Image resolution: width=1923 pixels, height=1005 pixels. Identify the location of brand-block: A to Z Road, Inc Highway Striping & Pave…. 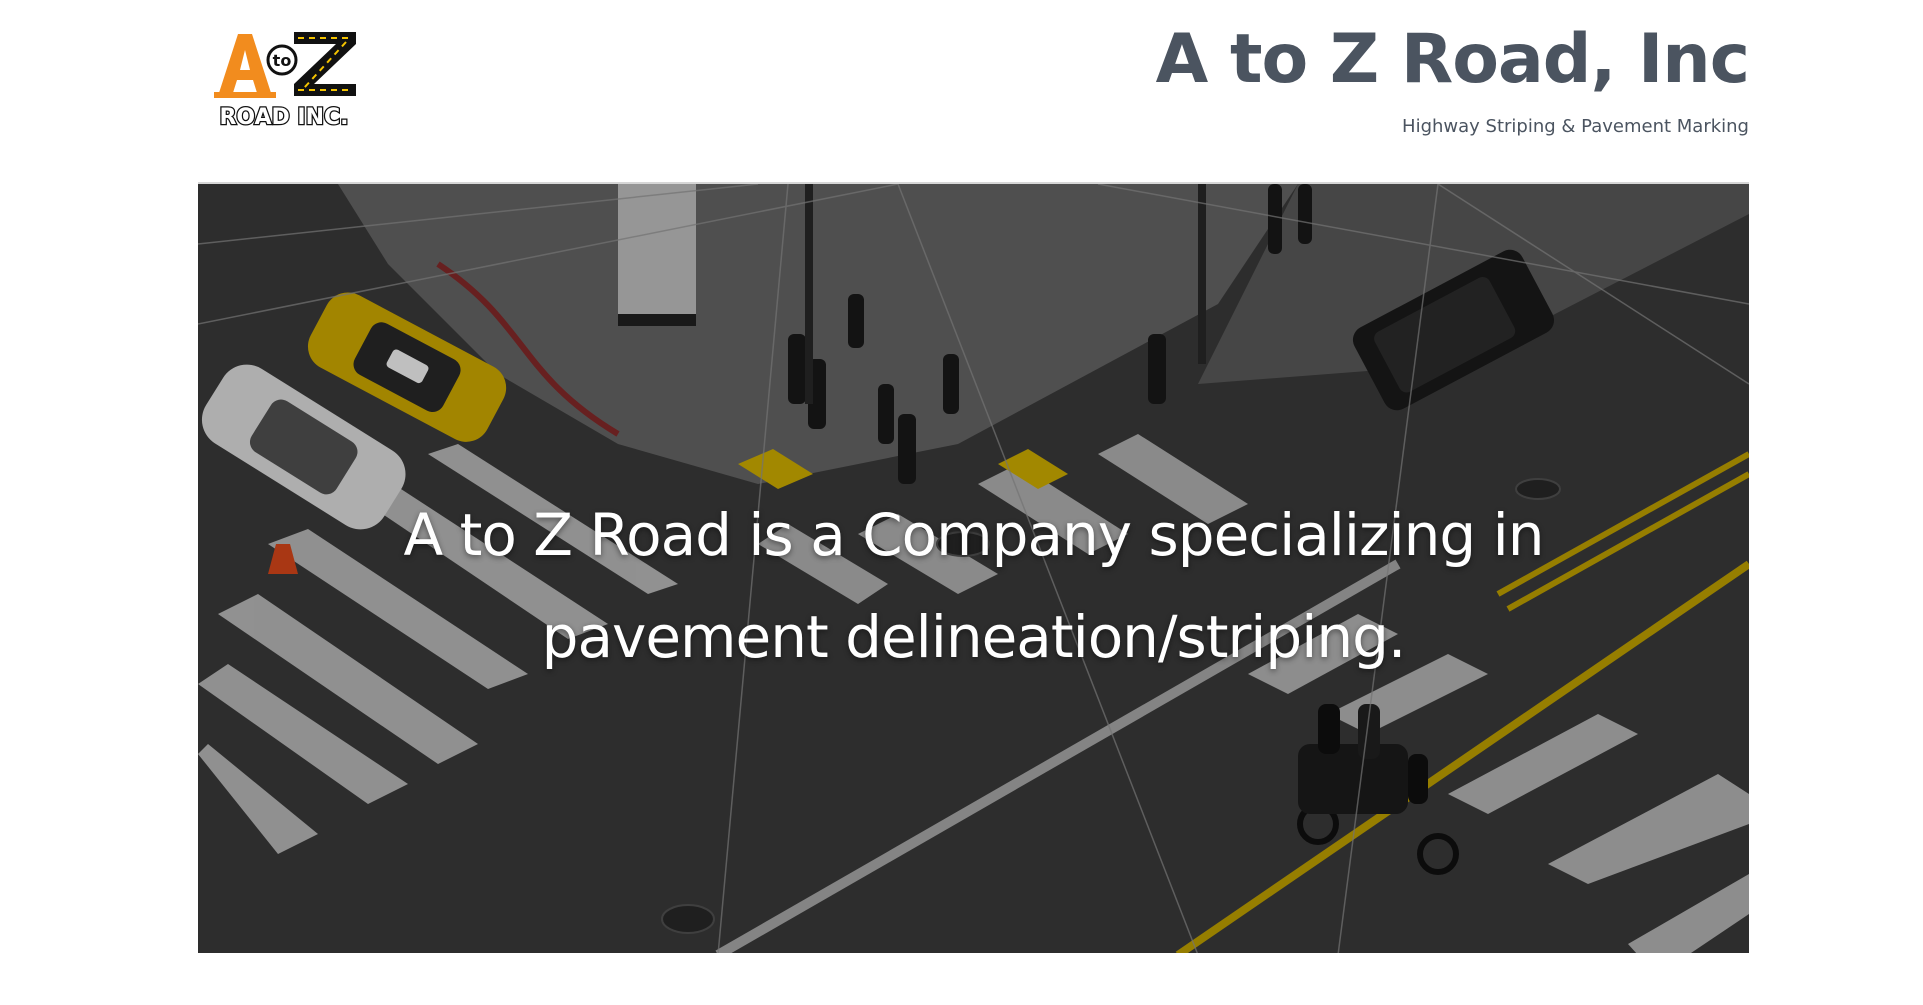
(1453, 79).